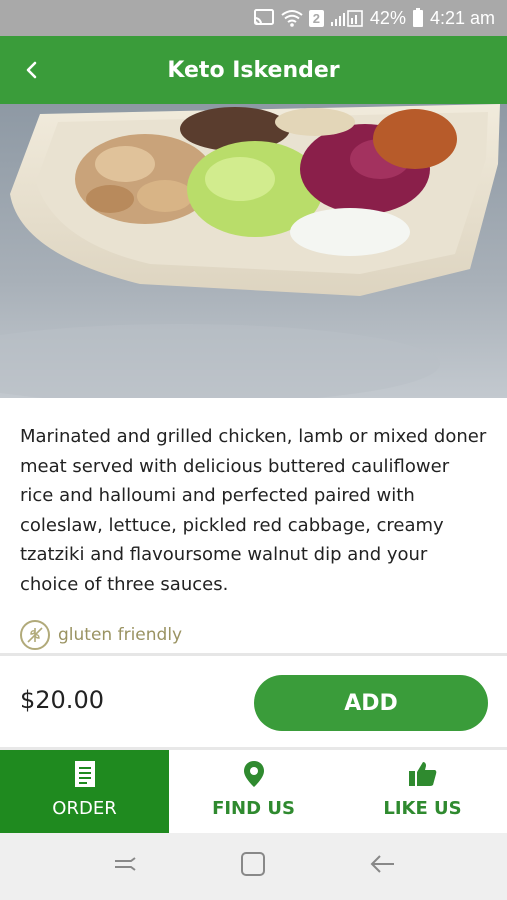 This screenshot has width=507, height=900. Describe the element at coordinates (84, 774) in the screenshot. I see `menu-list-icon` at that location.